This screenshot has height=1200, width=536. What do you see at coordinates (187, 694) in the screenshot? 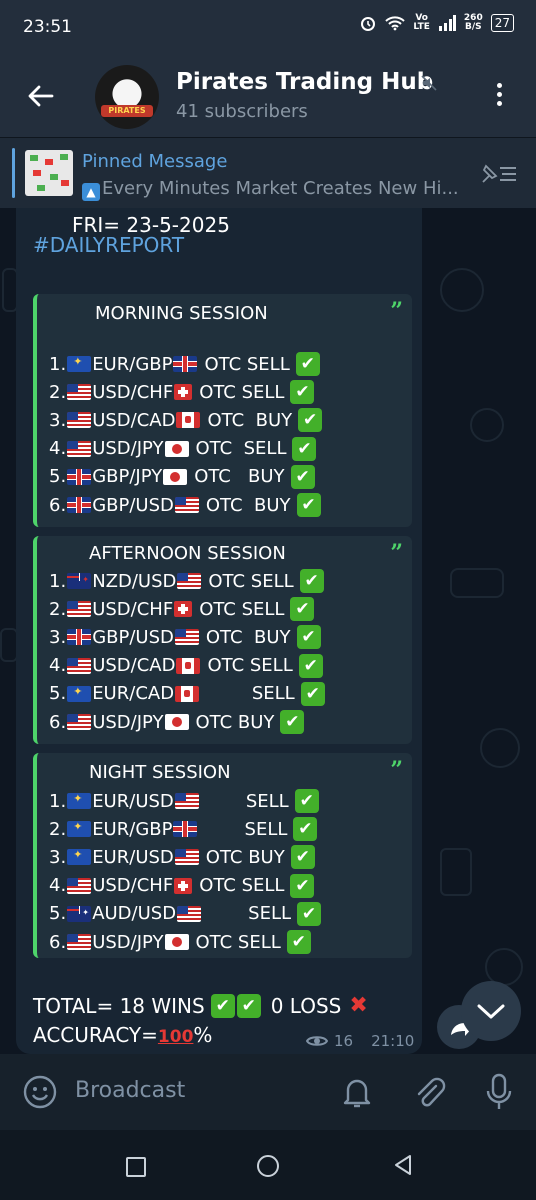
I see `signal-row: 5.EUR/CAD SELL✔` at bounding box center [187, 694].